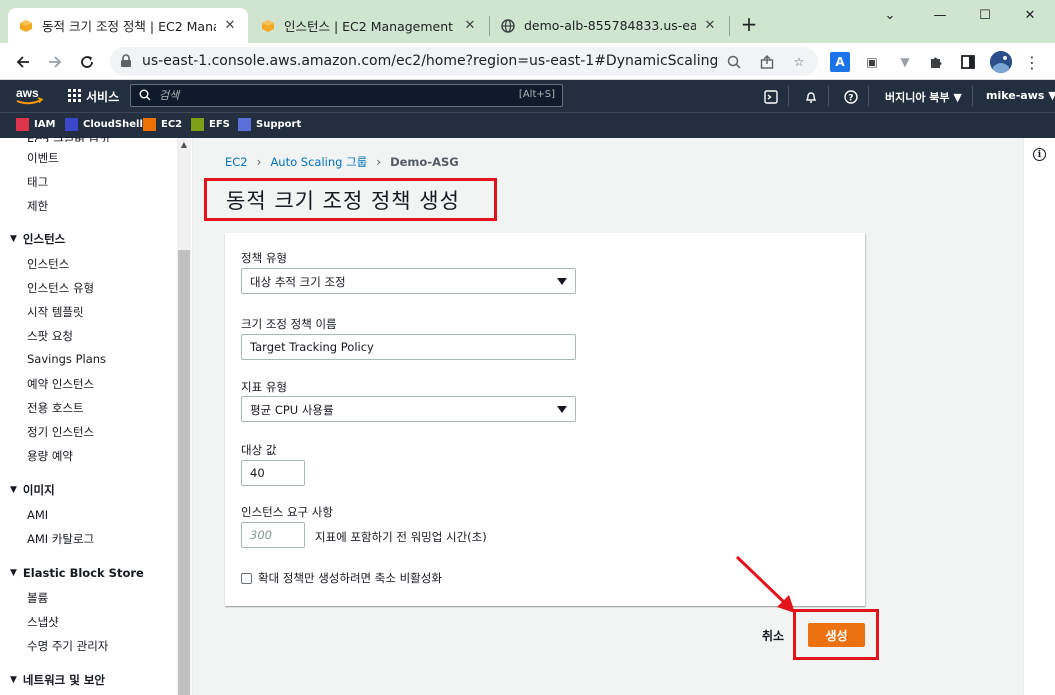 Image resolution: width=1055 pixels, height=695 pixels. What do you see at coordinates (32, 490) in the screenshot?
I see `sidebar-section-images: ▼ 이미지` at bounding box center [32, 490].